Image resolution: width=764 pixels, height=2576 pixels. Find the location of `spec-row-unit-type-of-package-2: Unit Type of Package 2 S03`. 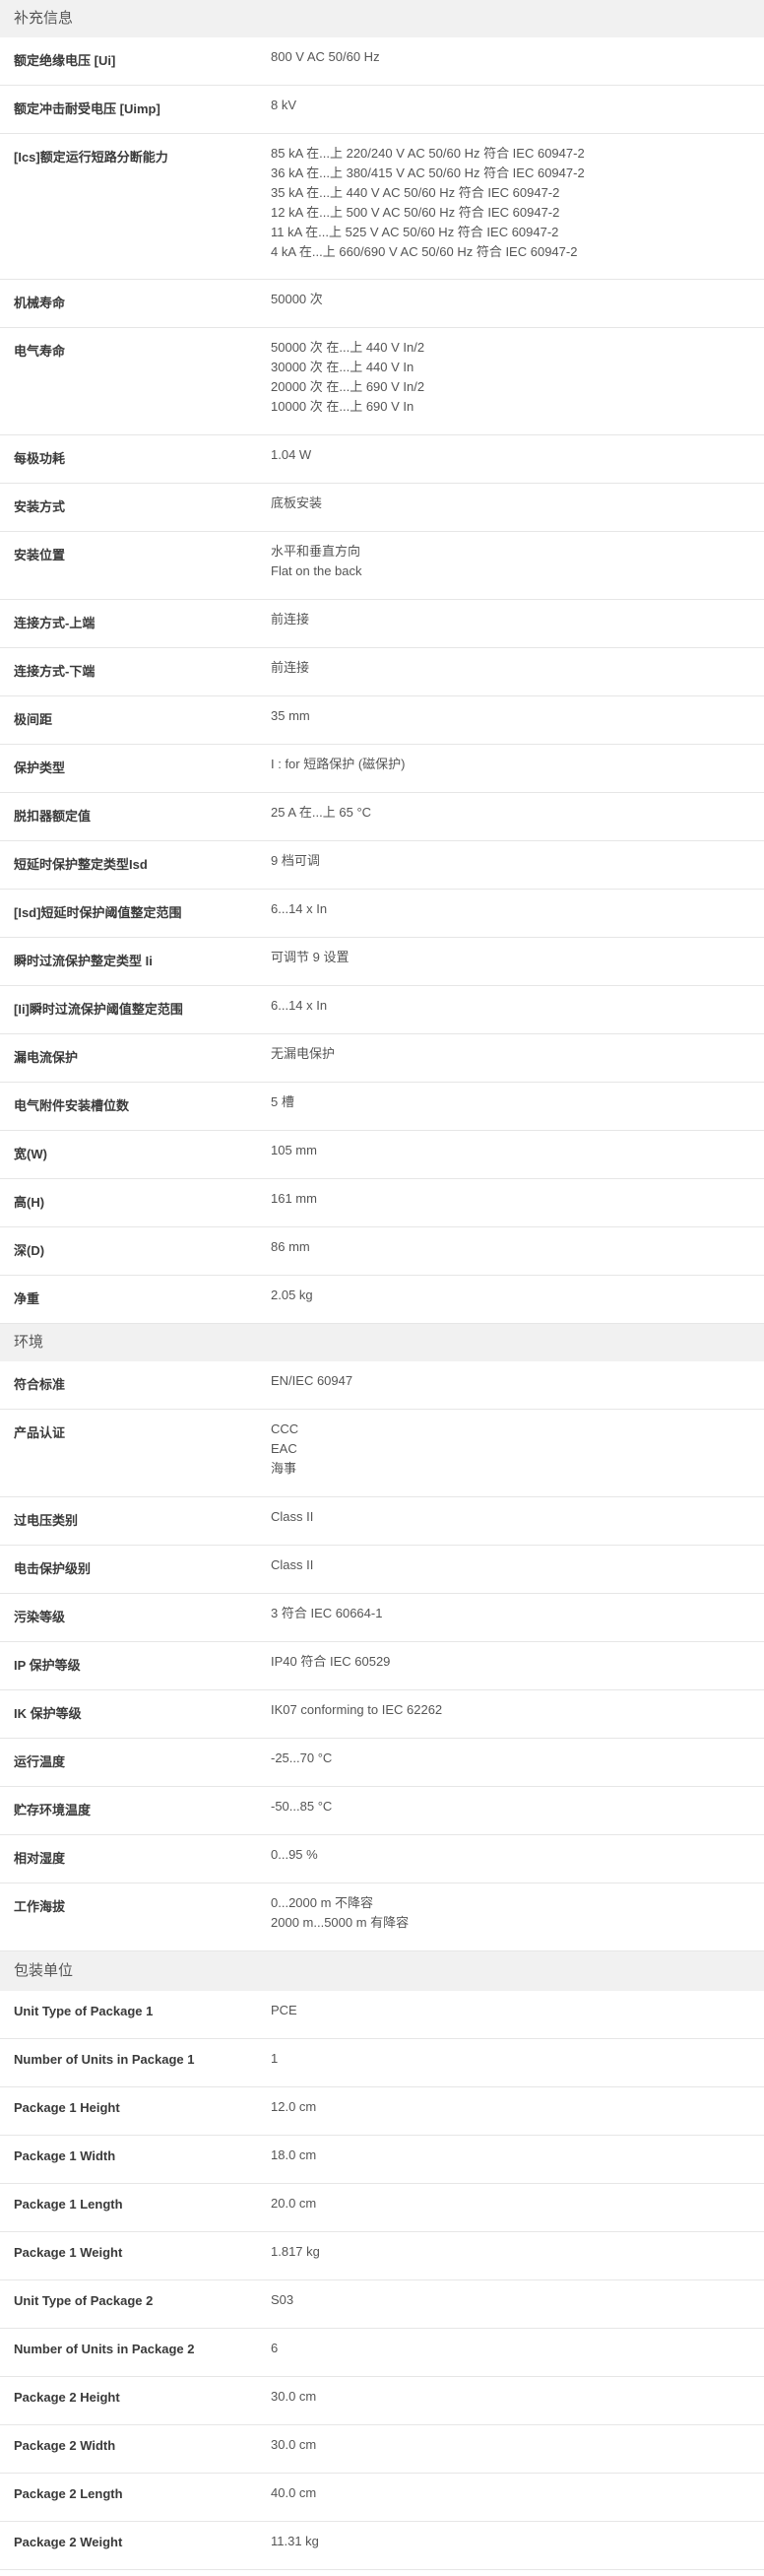

spec-row-unit-type-of-package-2: Unit Type of Package 2 S03 is located at coordinates (382, 2304).